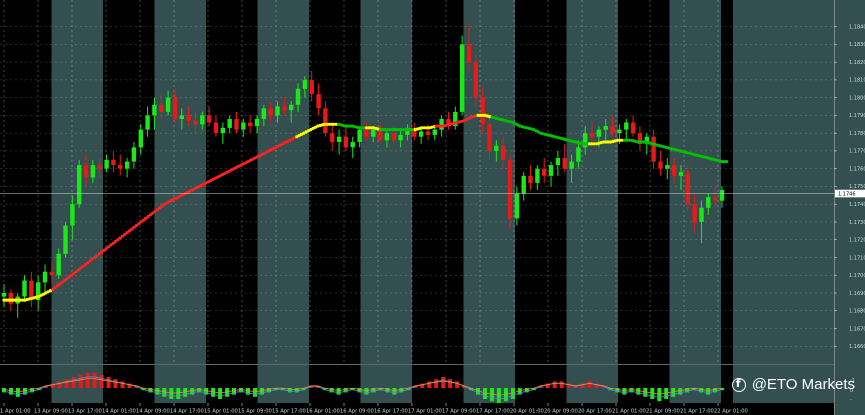  I want to click on ma-dot, so click(727, 162).